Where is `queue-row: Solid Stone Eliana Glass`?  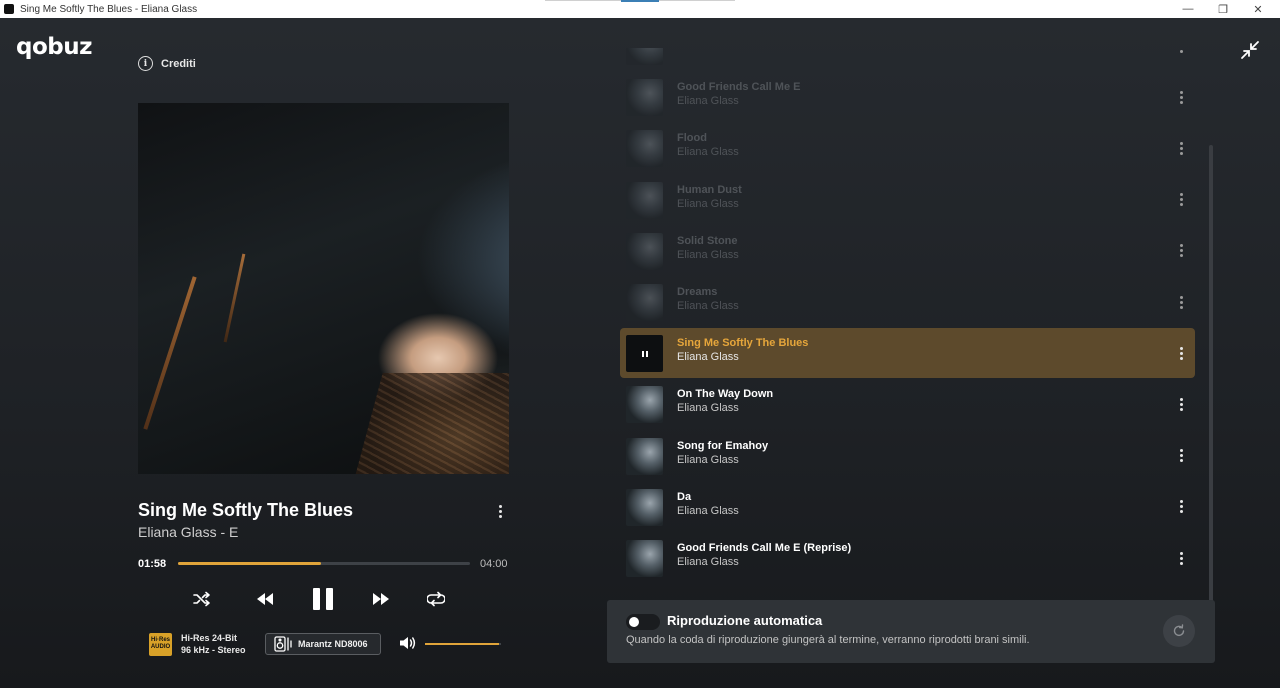 queue-row: Solid Stone Eliana Glass is located at coordinates (907, 251).